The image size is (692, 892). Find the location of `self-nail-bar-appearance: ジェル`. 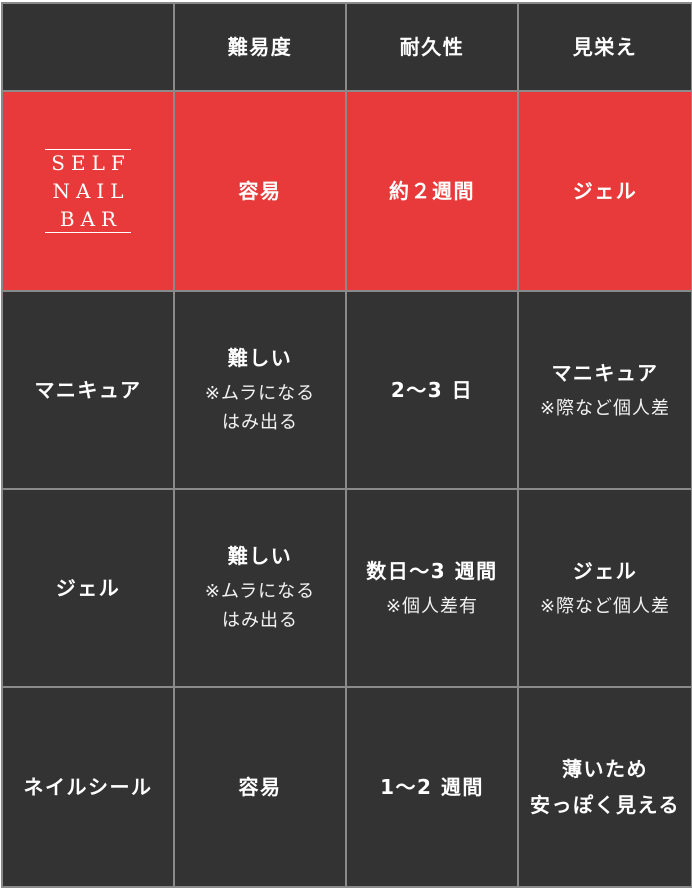

self-nail-bar-appearance: ジェル is located at coordinates (604, 191).